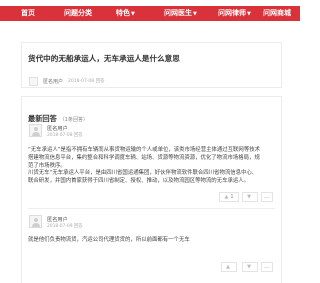 This screenshot has width=320, height=283. What do you see at coordinates (42, 118) in the screenshot?
I see `answers-label: 最新回答` at bounding box center [42, 118].